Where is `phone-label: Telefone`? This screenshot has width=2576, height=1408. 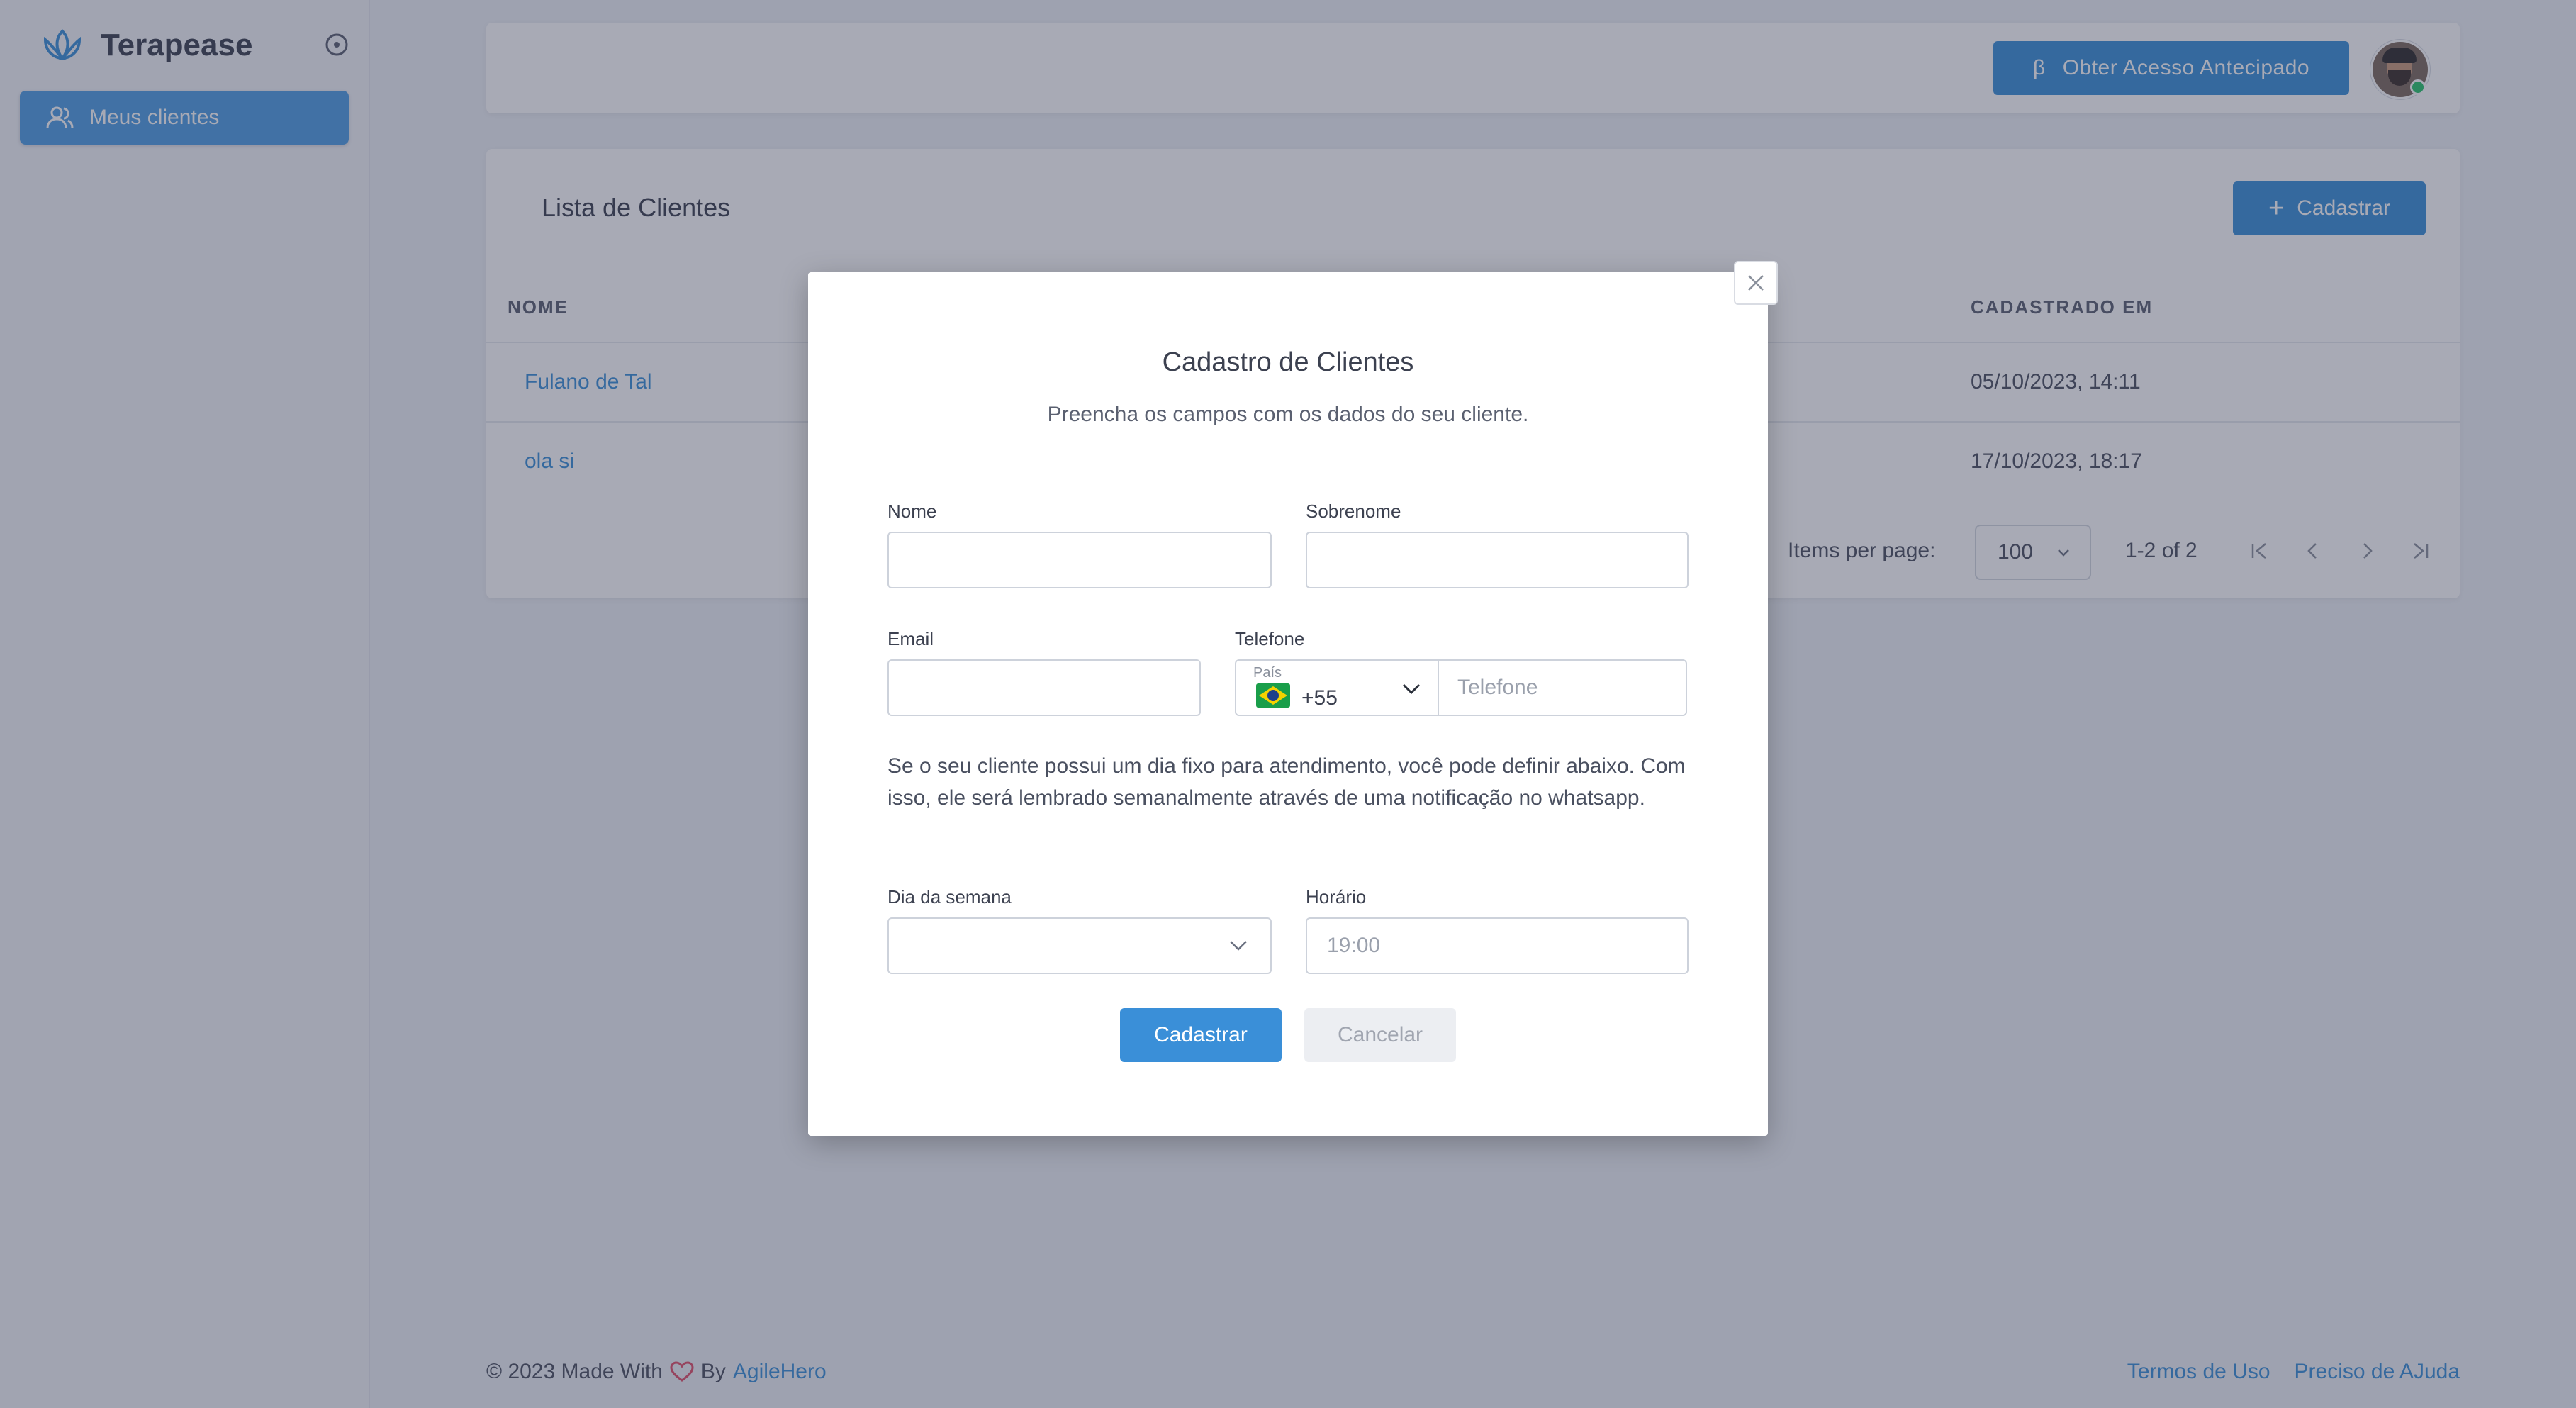
phone-label: Telefone is located at coordinates (1270, 638).